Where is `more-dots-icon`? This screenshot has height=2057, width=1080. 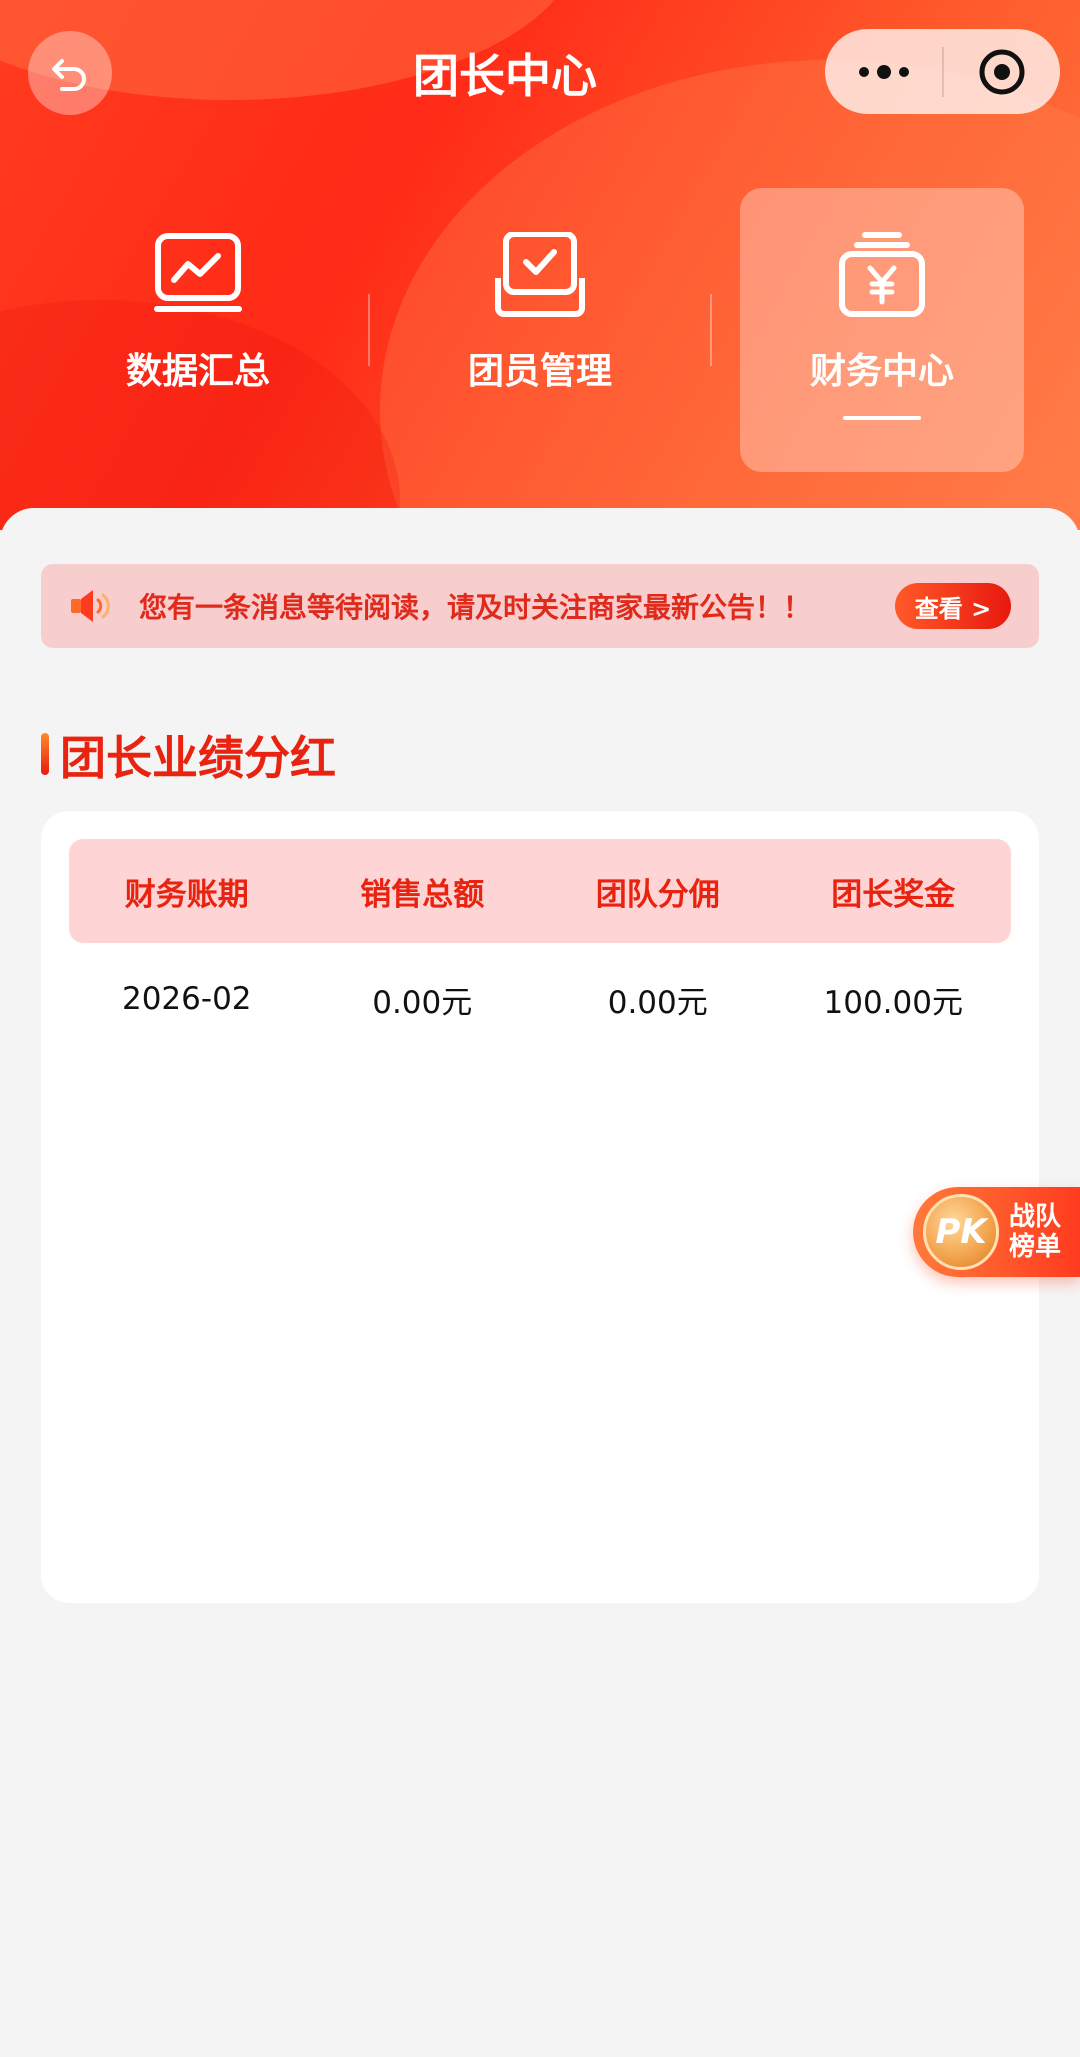
more-dots-icon is located at coordinates (883, 71).